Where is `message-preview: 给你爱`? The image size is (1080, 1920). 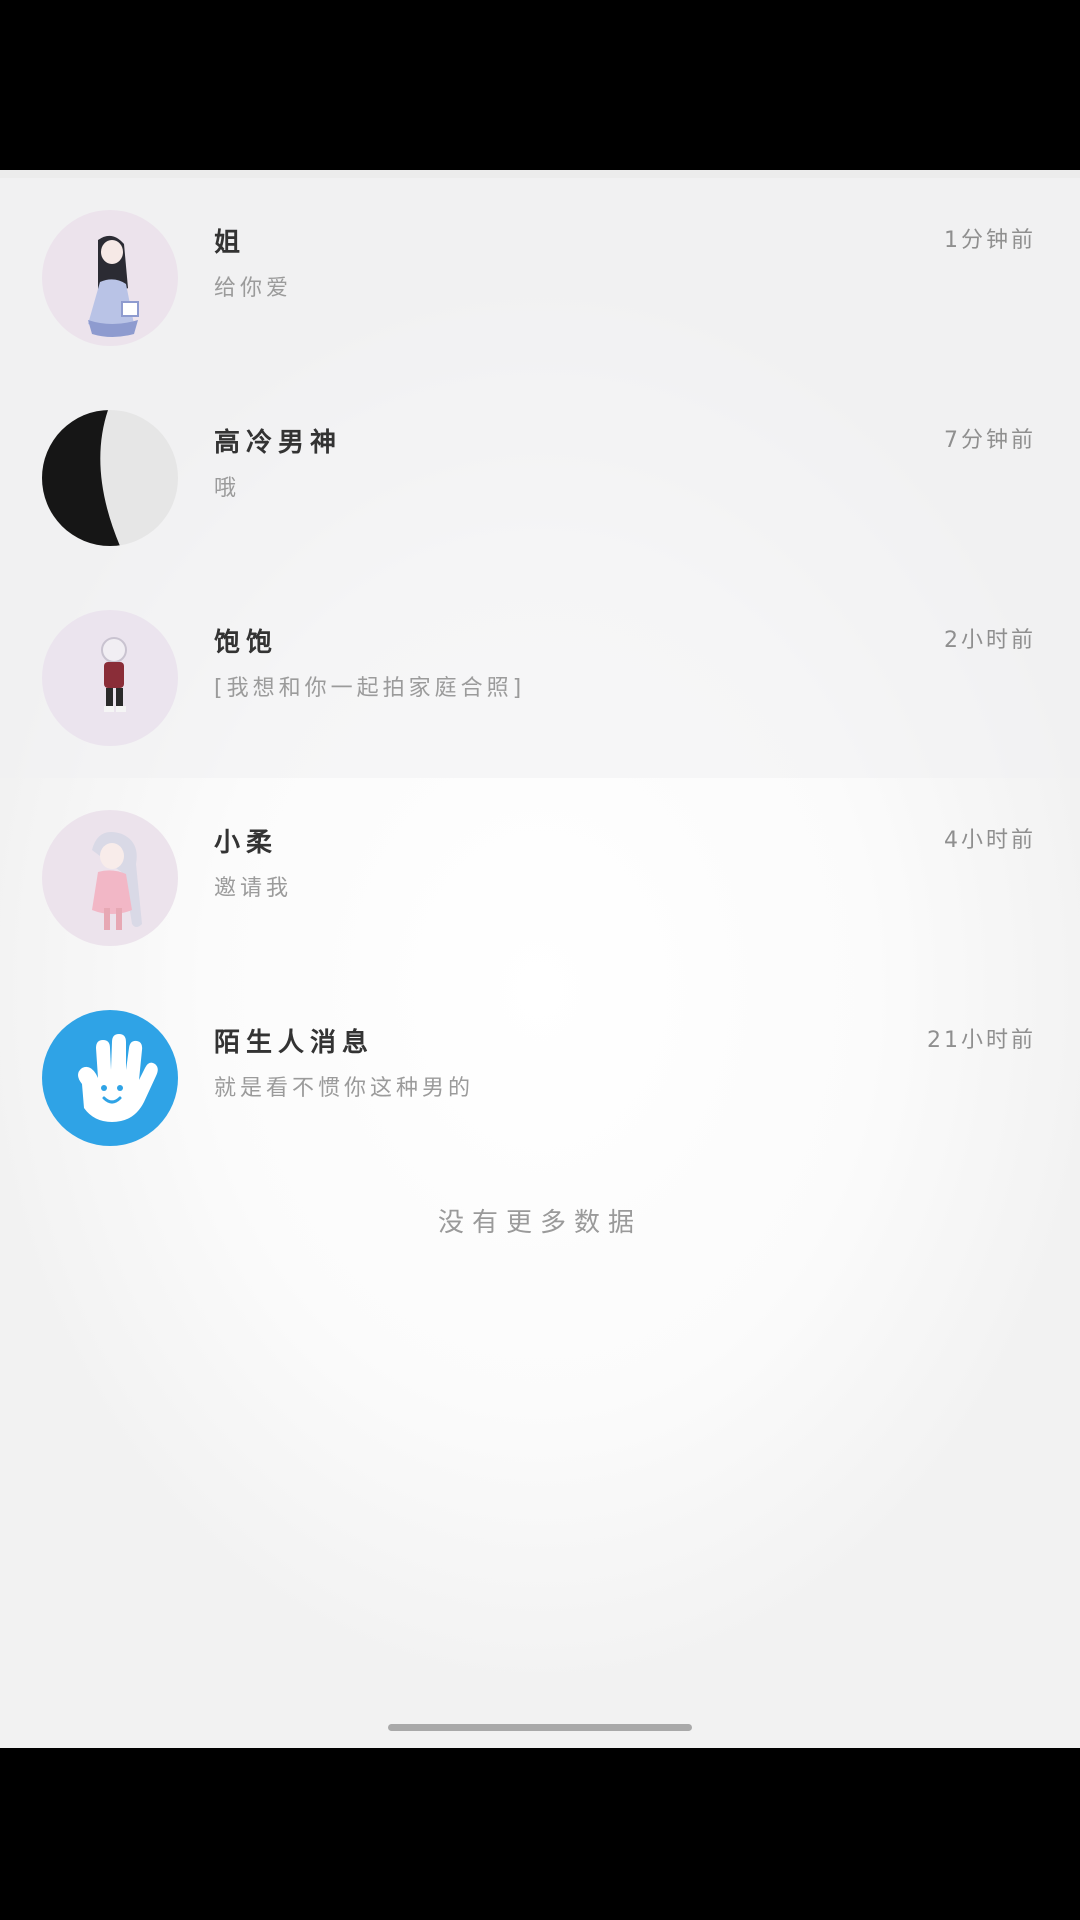 message-preview: 给你爱 is located at coordinates (253, 288).